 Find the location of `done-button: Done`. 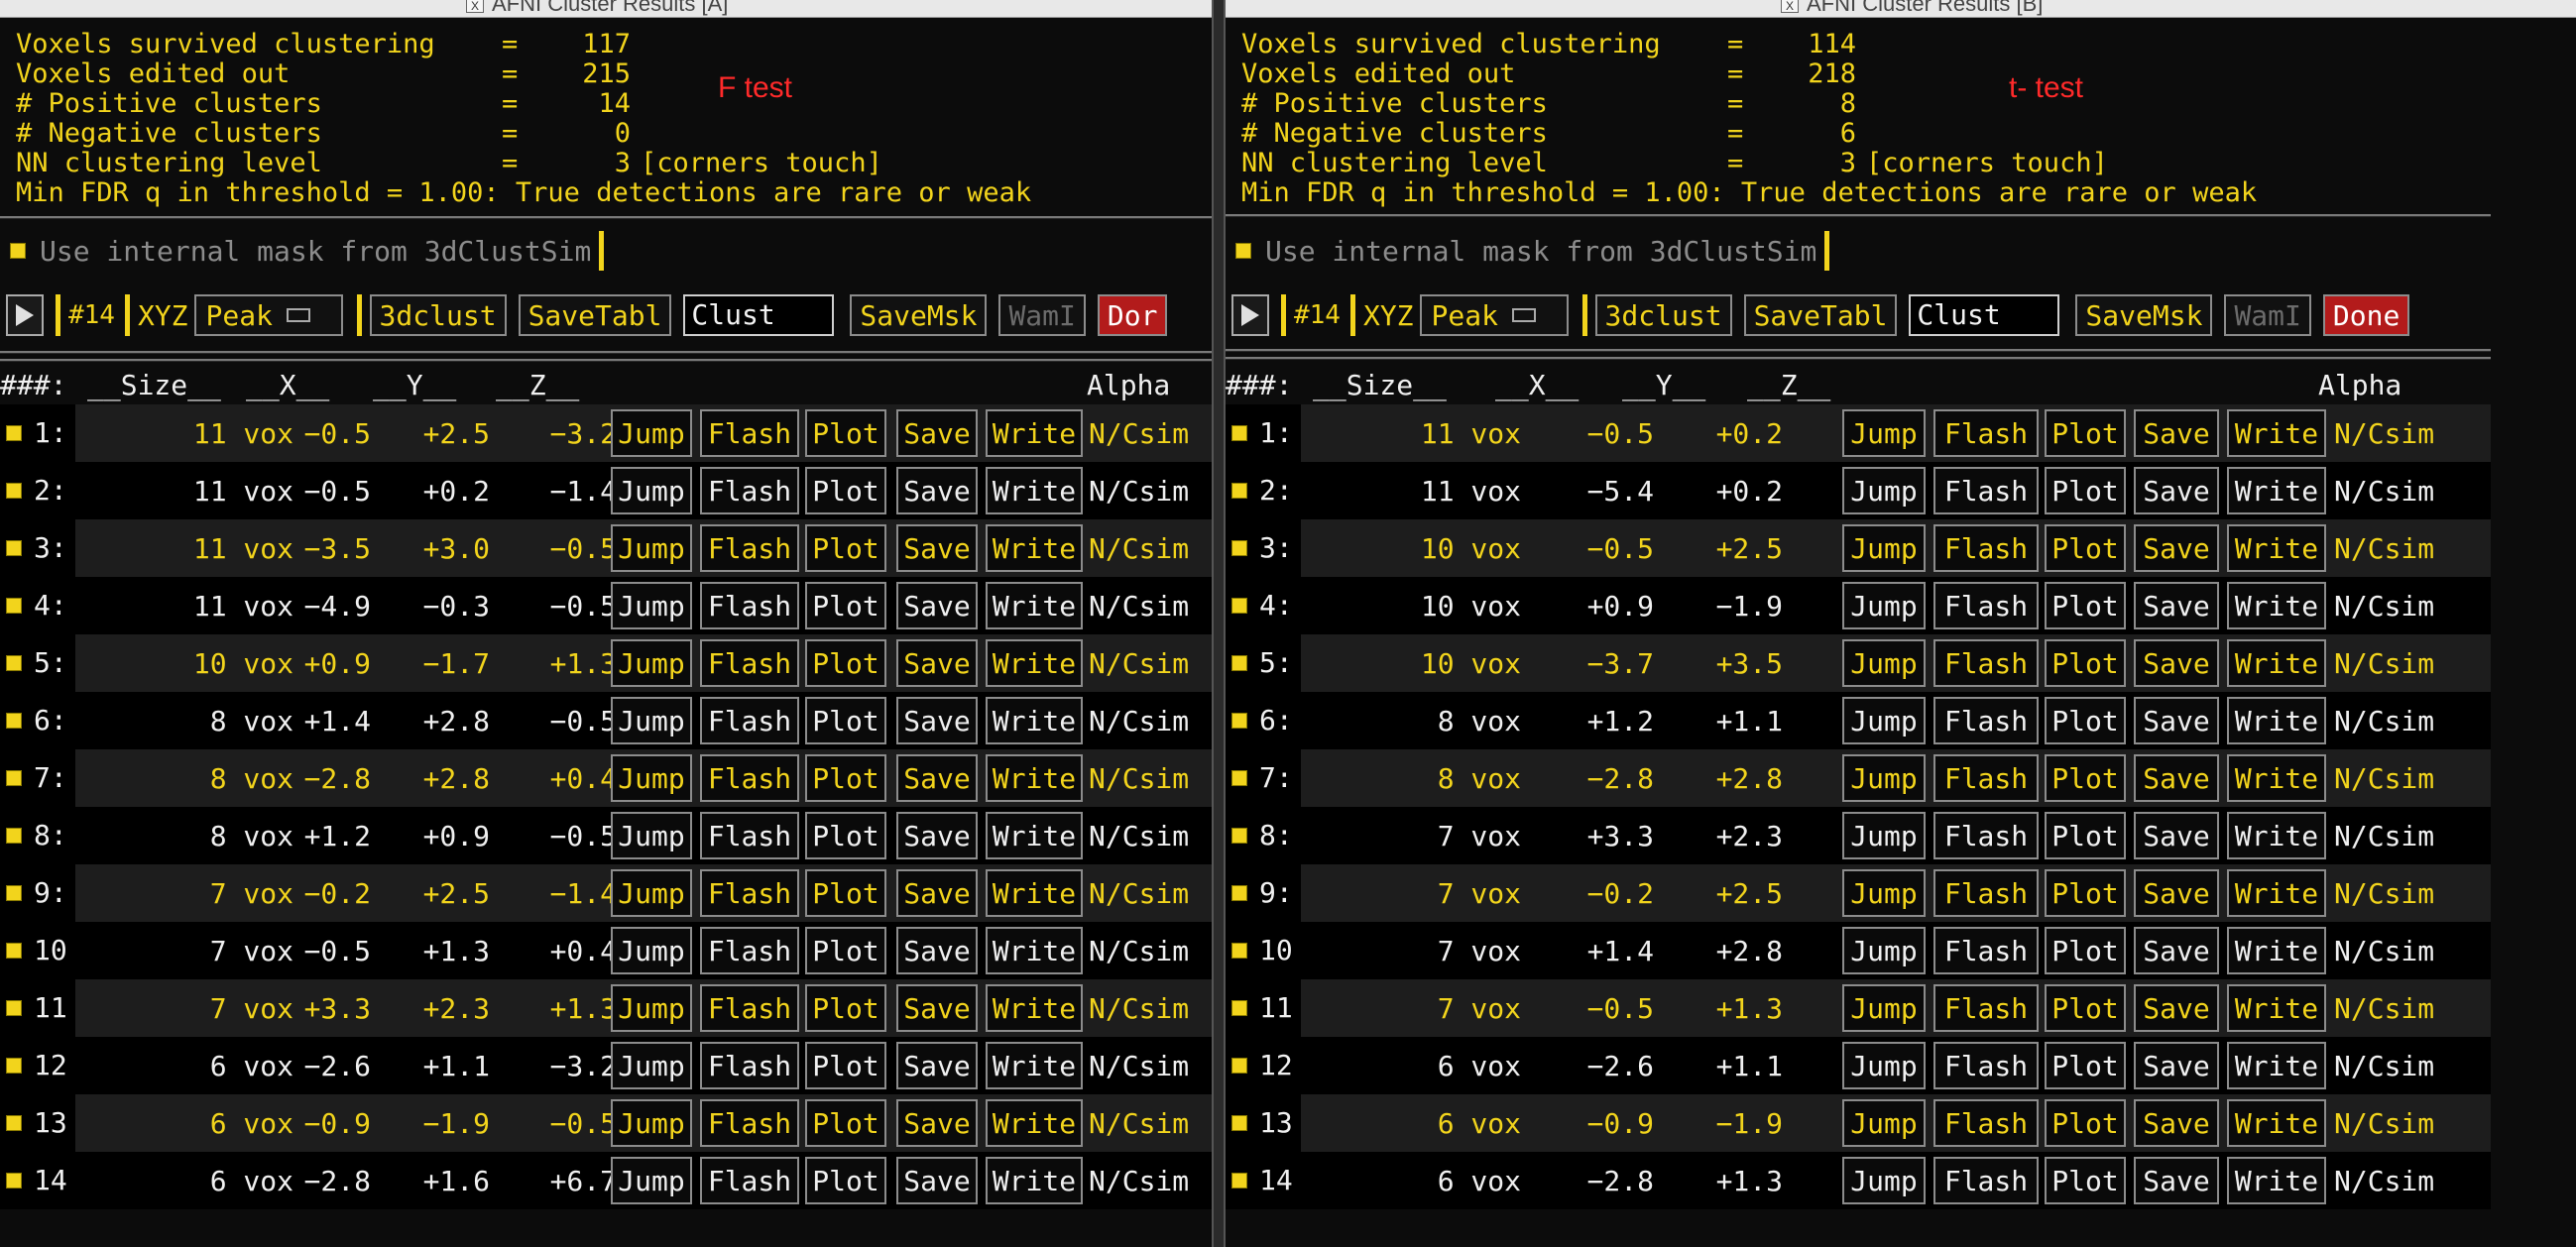

done-button: Done is located at coordinates (2366, 315).